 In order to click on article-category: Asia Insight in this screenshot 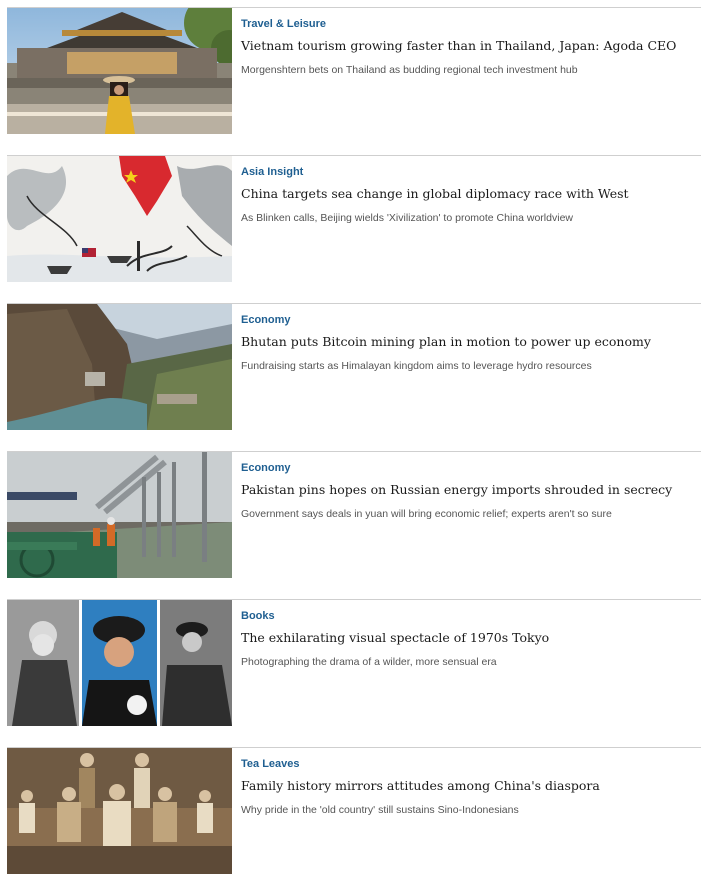, I will do `click(471, 172)`.